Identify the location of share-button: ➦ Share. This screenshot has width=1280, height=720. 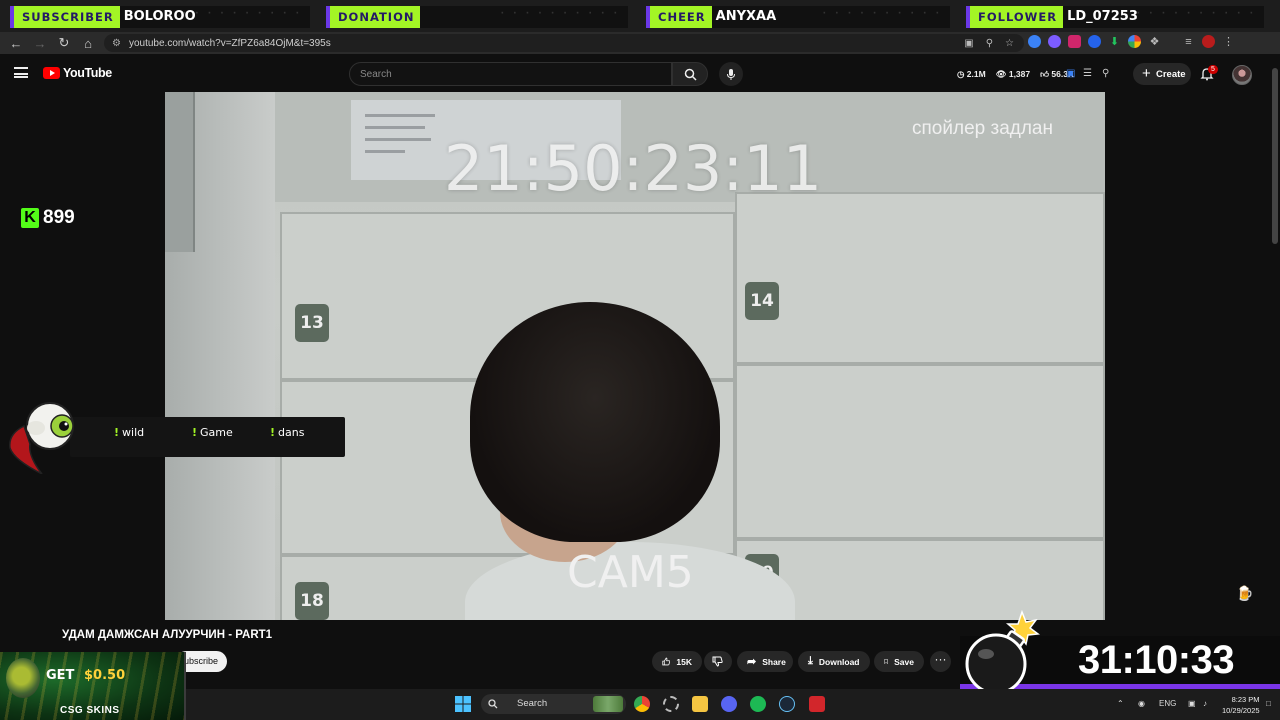
(765, 661).